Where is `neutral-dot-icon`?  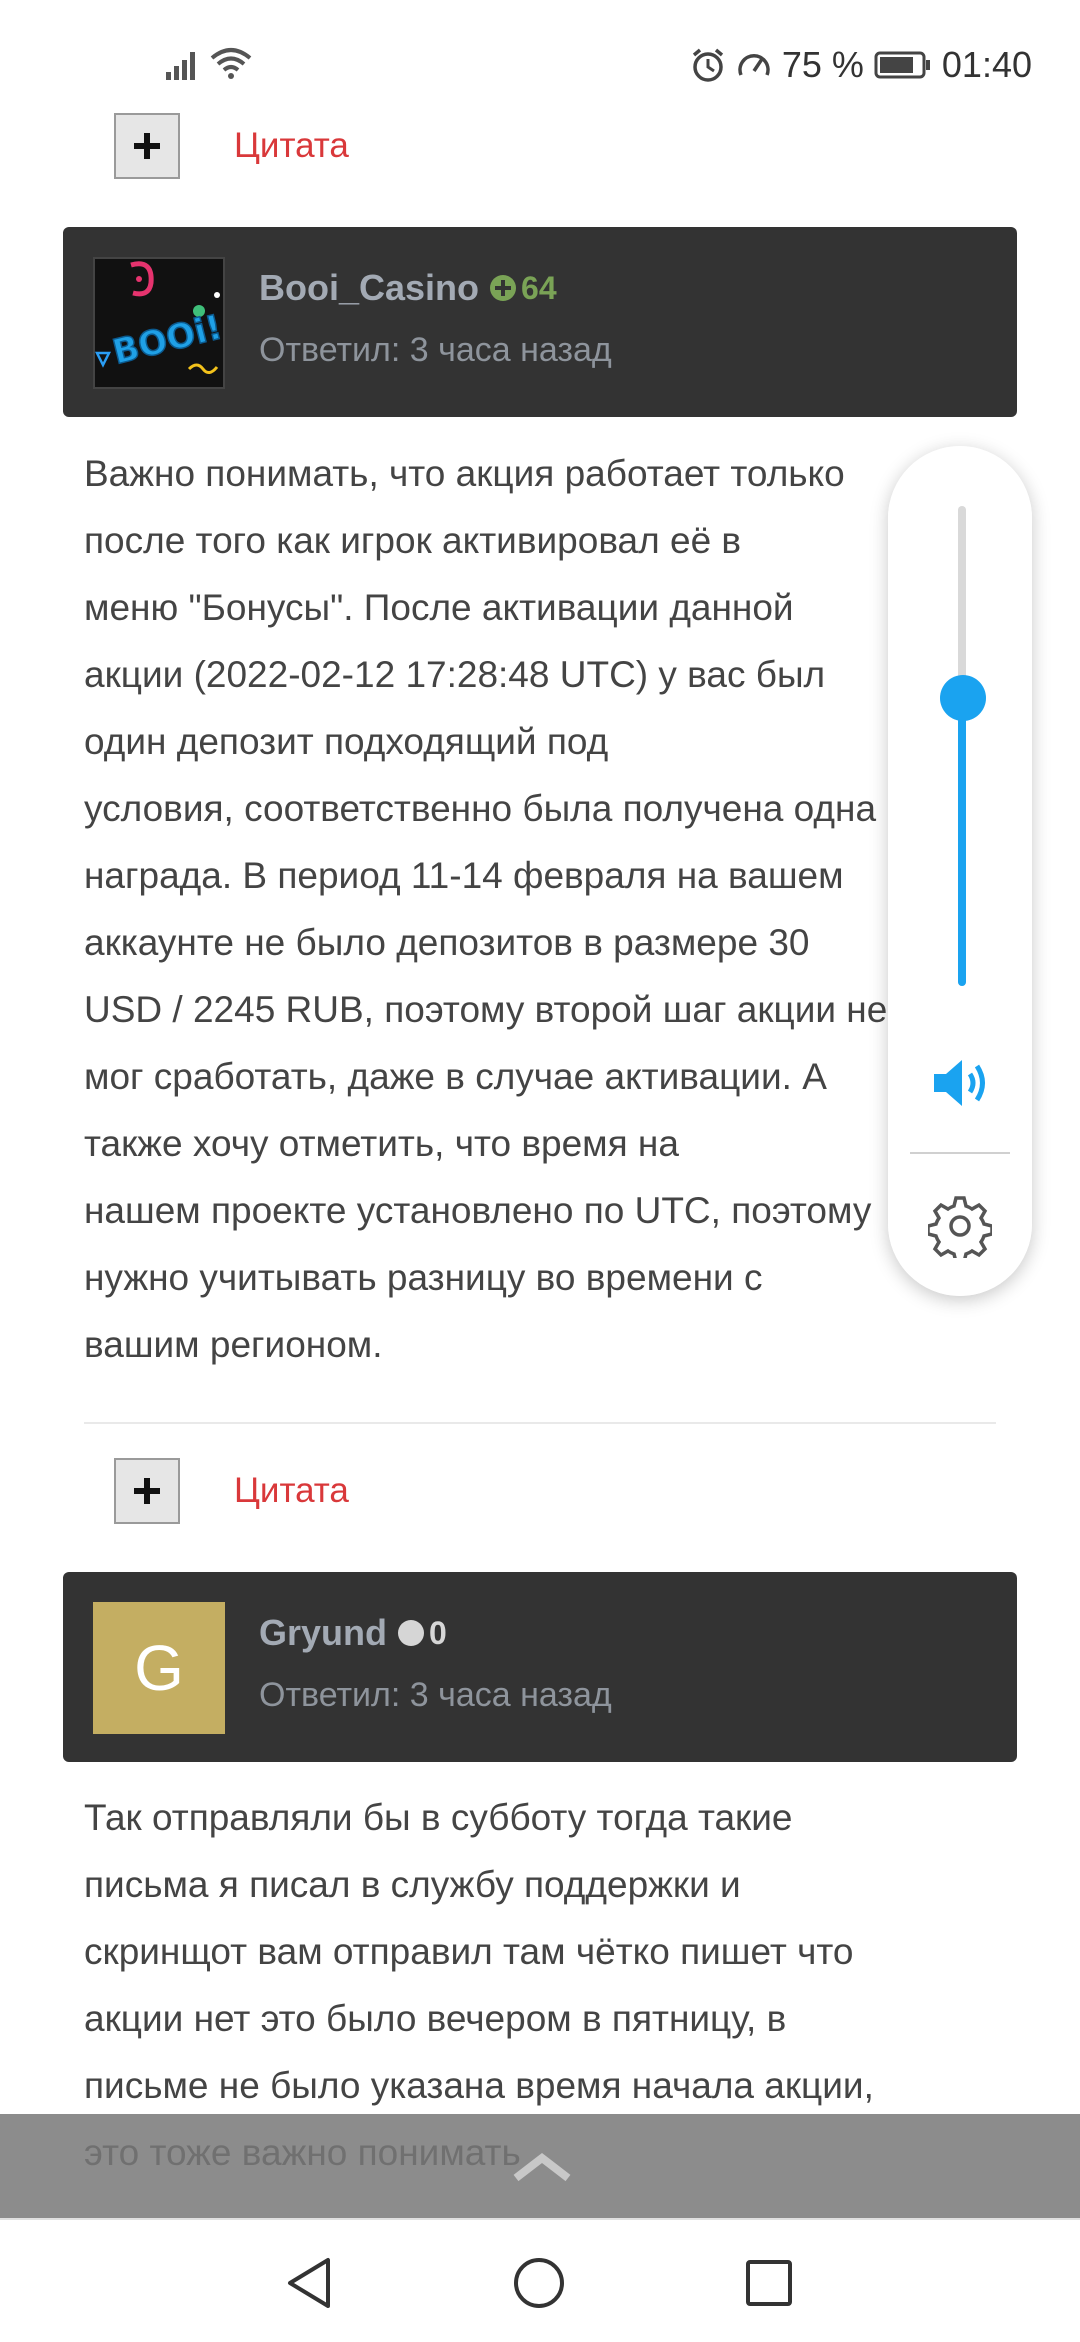
neutral-dot-icon is located at coordinates (411, 1633).